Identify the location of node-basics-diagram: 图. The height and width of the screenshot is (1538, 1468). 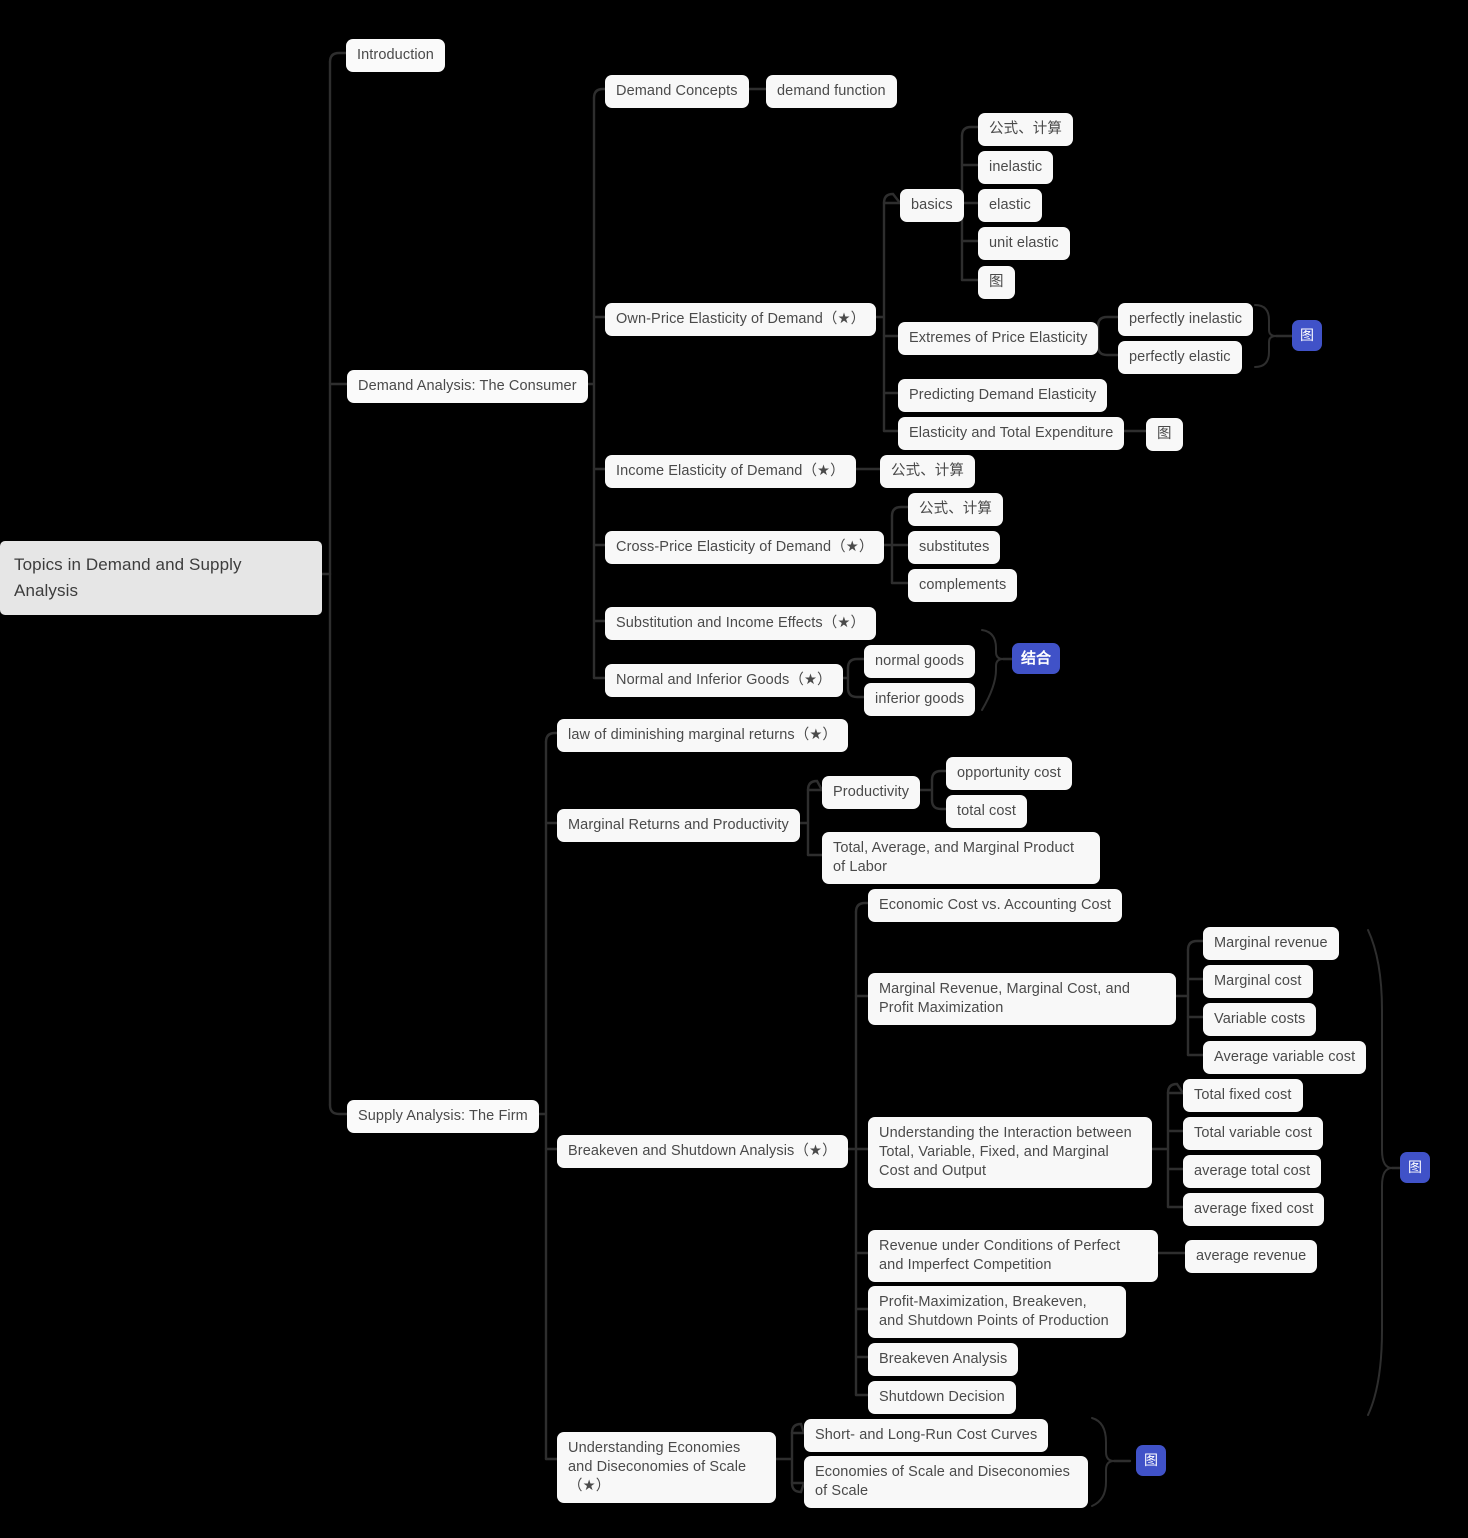
(996, 282).